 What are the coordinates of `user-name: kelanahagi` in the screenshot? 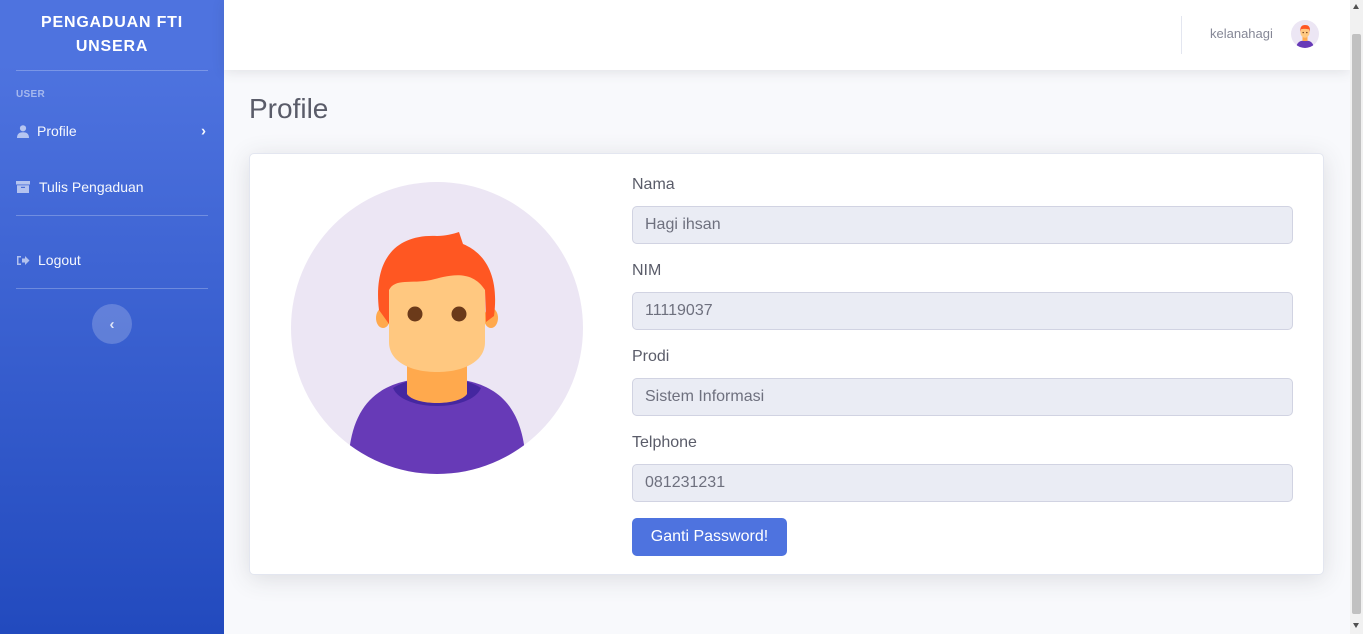 It's located at (1241, 33).